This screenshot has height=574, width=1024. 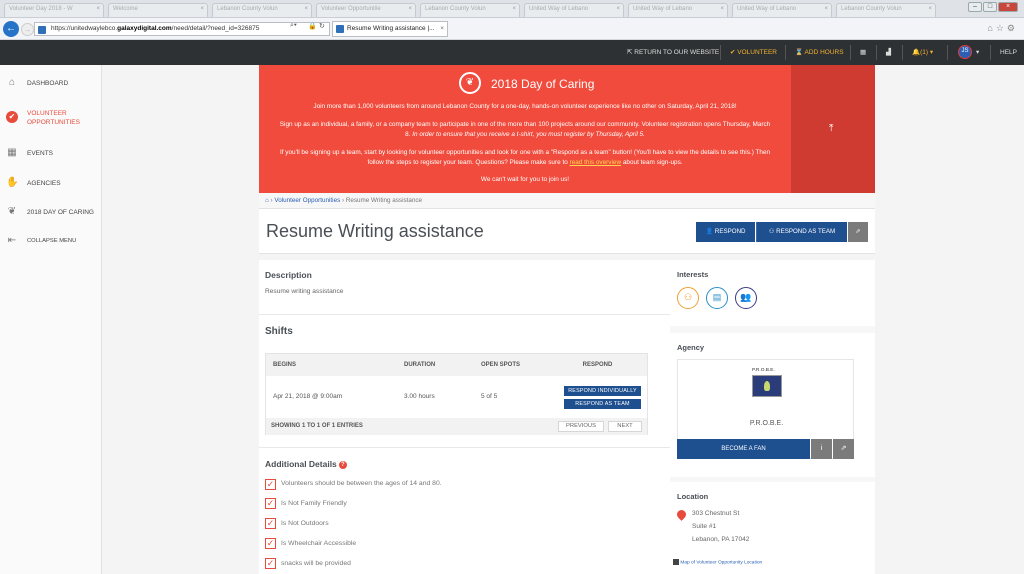 What do you see at coordinates (625, 426) in the screenshot?
I see `next-page-button: NEXT` at bounding box center [625, 426].